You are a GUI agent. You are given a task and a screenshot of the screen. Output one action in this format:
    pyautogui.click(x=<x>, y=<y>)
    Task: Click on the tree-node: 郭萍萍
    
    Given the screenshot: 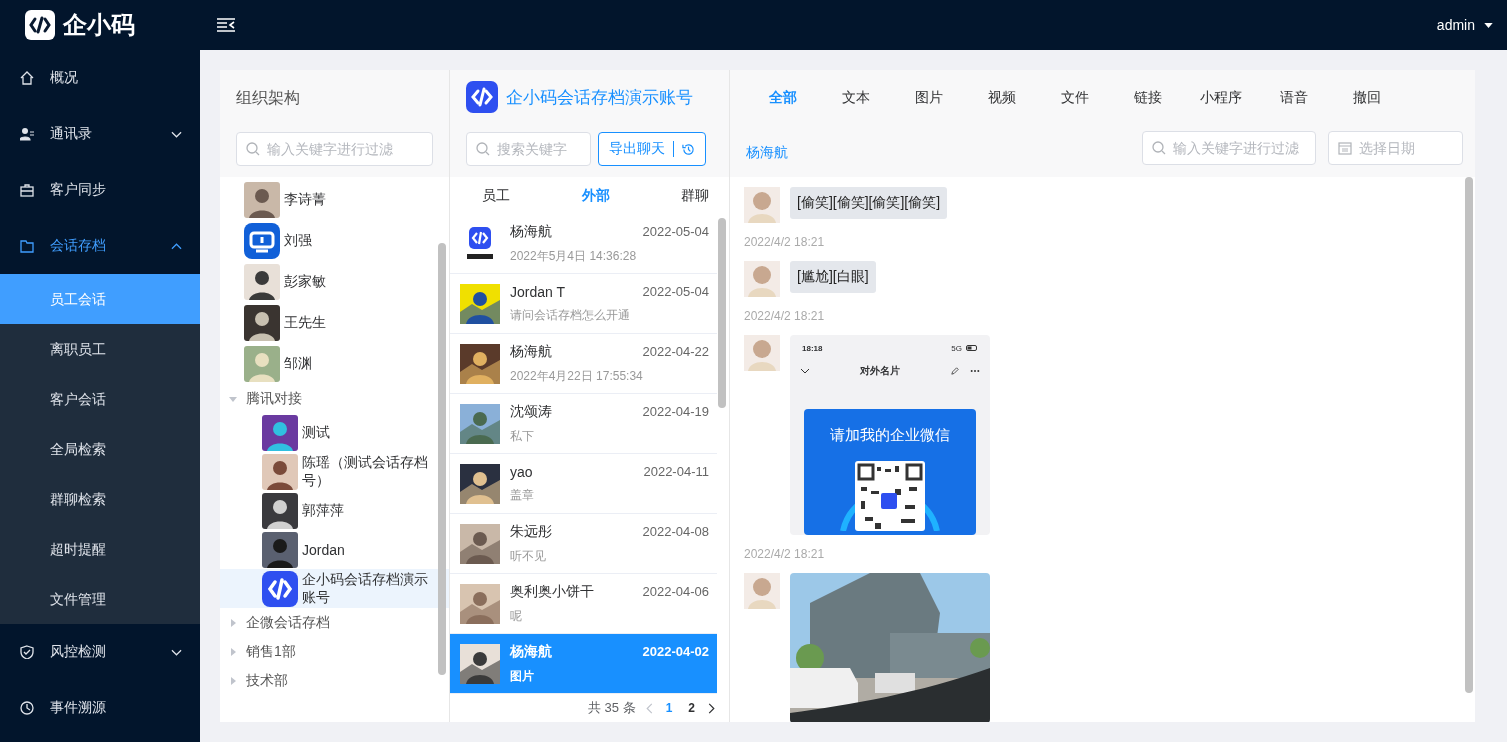 What is the action you would take?
    pyautogui.click(x=334, y=510)
    